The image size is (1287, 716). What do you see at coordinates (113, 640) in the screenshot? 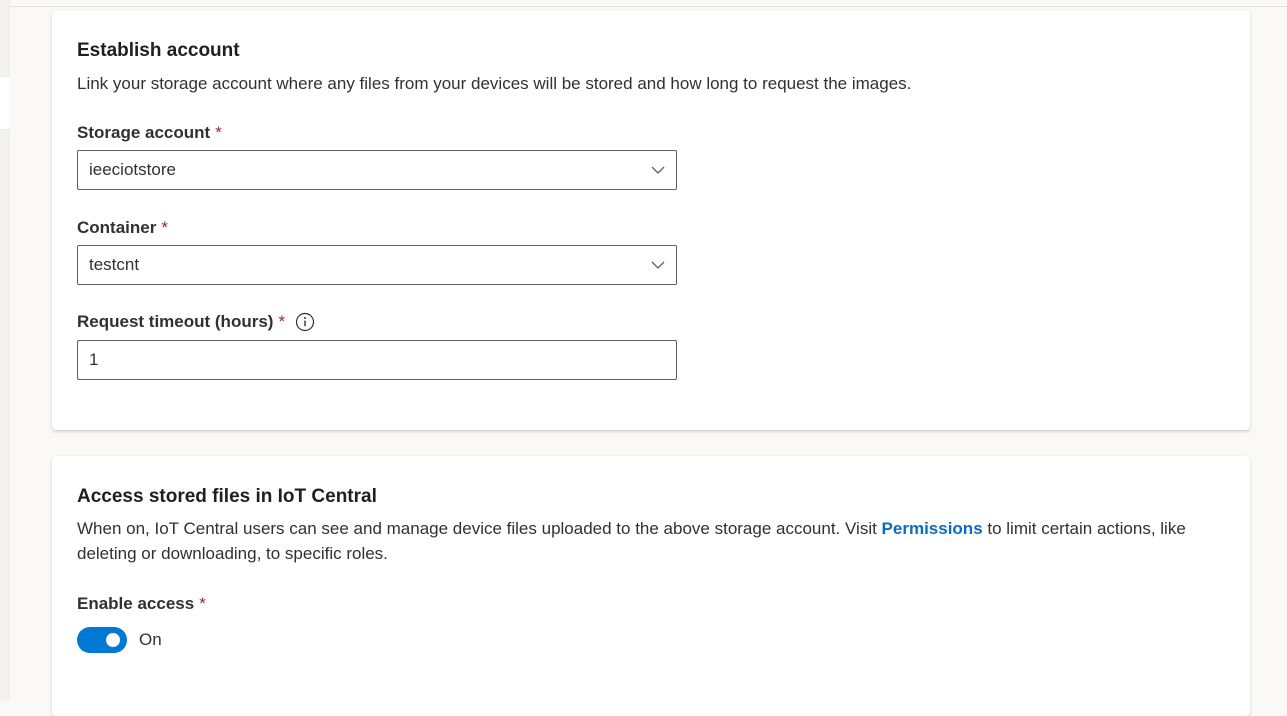
I see `toggle-knob` at bounding box center [113, 640].